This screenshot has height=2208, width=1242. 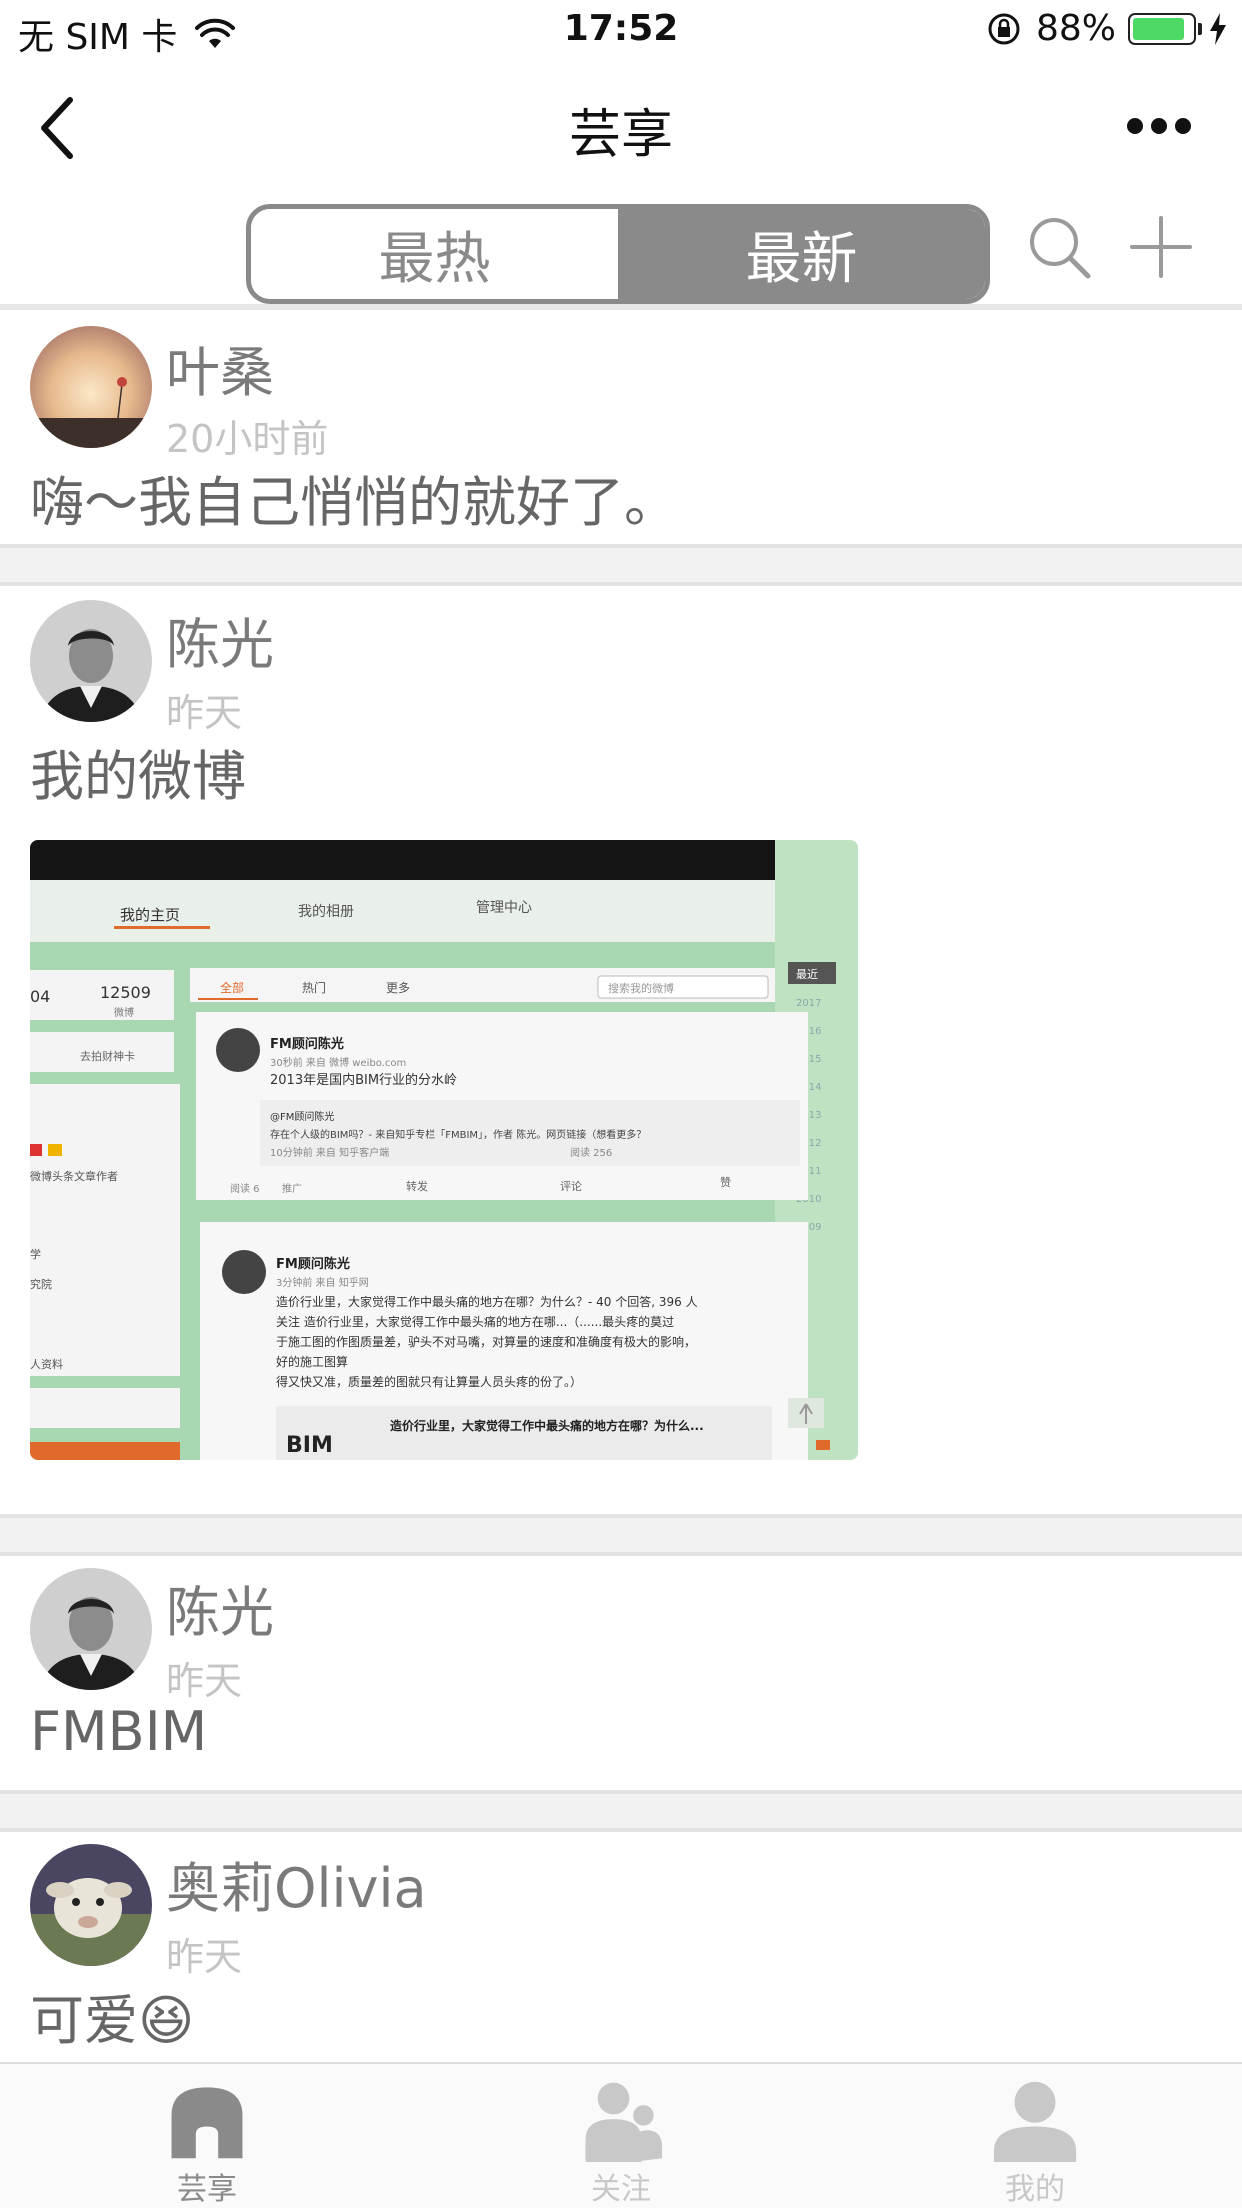 I want to click on home-icon, so click(x=207, y=2123).